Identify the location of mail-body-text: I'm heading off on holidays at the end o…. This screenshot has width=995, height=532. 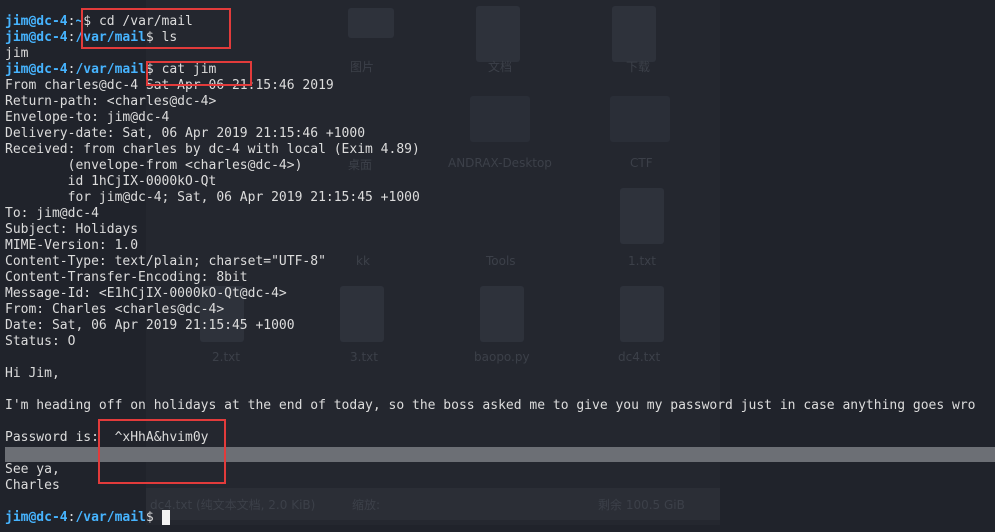
(490, 405).